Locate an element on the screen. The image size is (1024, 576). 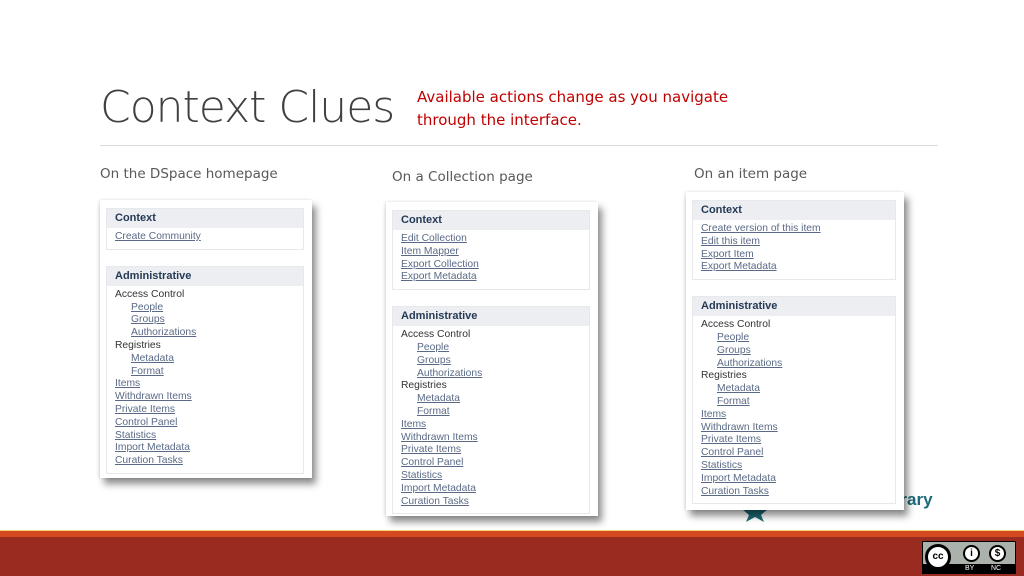
context-box: Context Create Community is located at coordinates (205, 229).